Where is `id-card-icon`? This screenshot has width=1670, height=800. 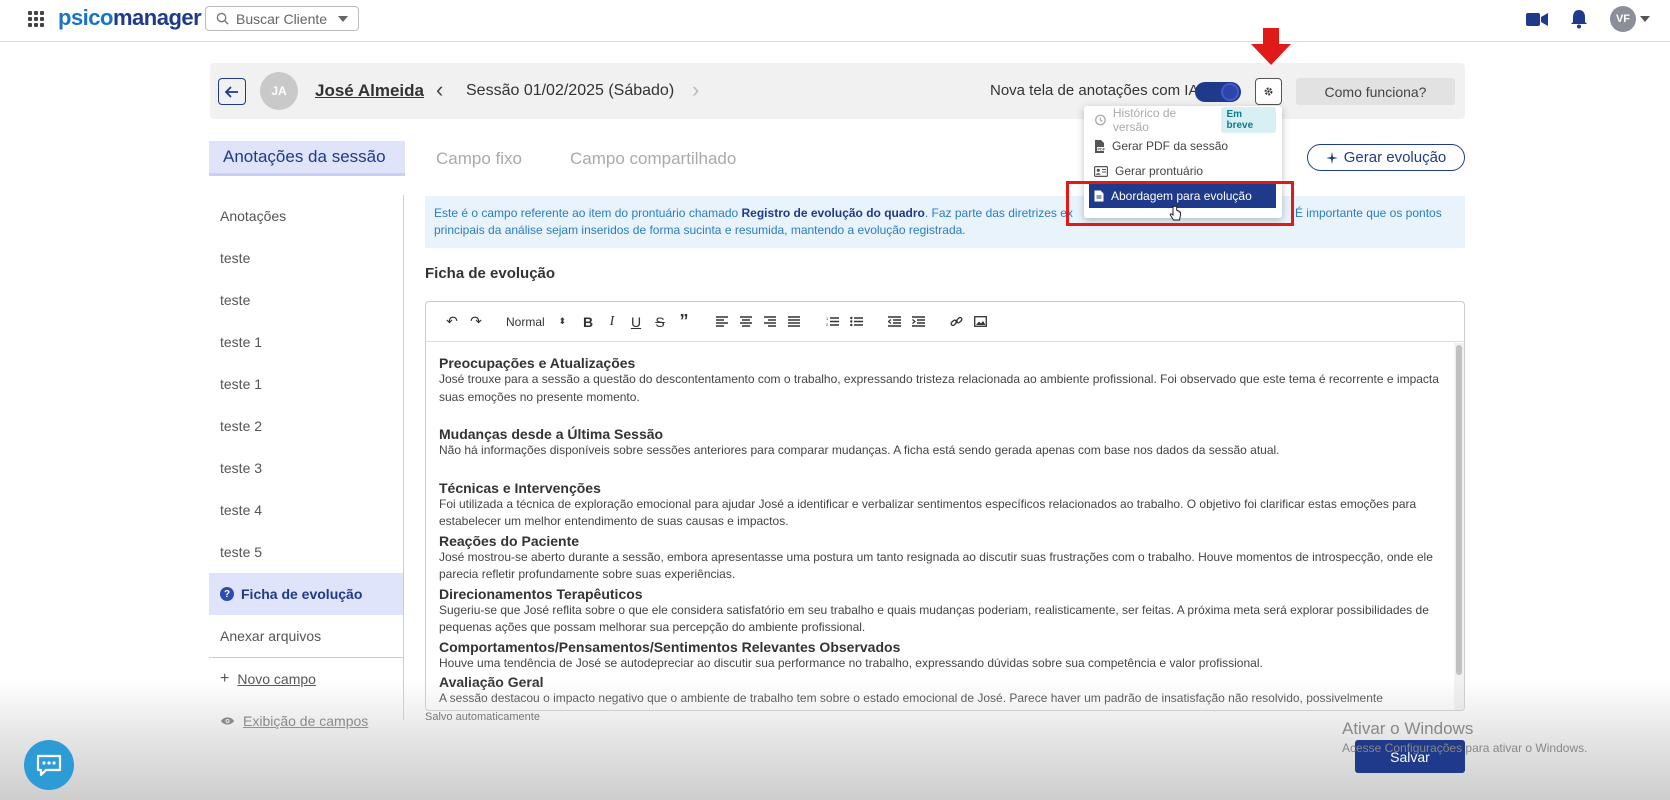
id-card-icon is located at coordinates (1101, 171).